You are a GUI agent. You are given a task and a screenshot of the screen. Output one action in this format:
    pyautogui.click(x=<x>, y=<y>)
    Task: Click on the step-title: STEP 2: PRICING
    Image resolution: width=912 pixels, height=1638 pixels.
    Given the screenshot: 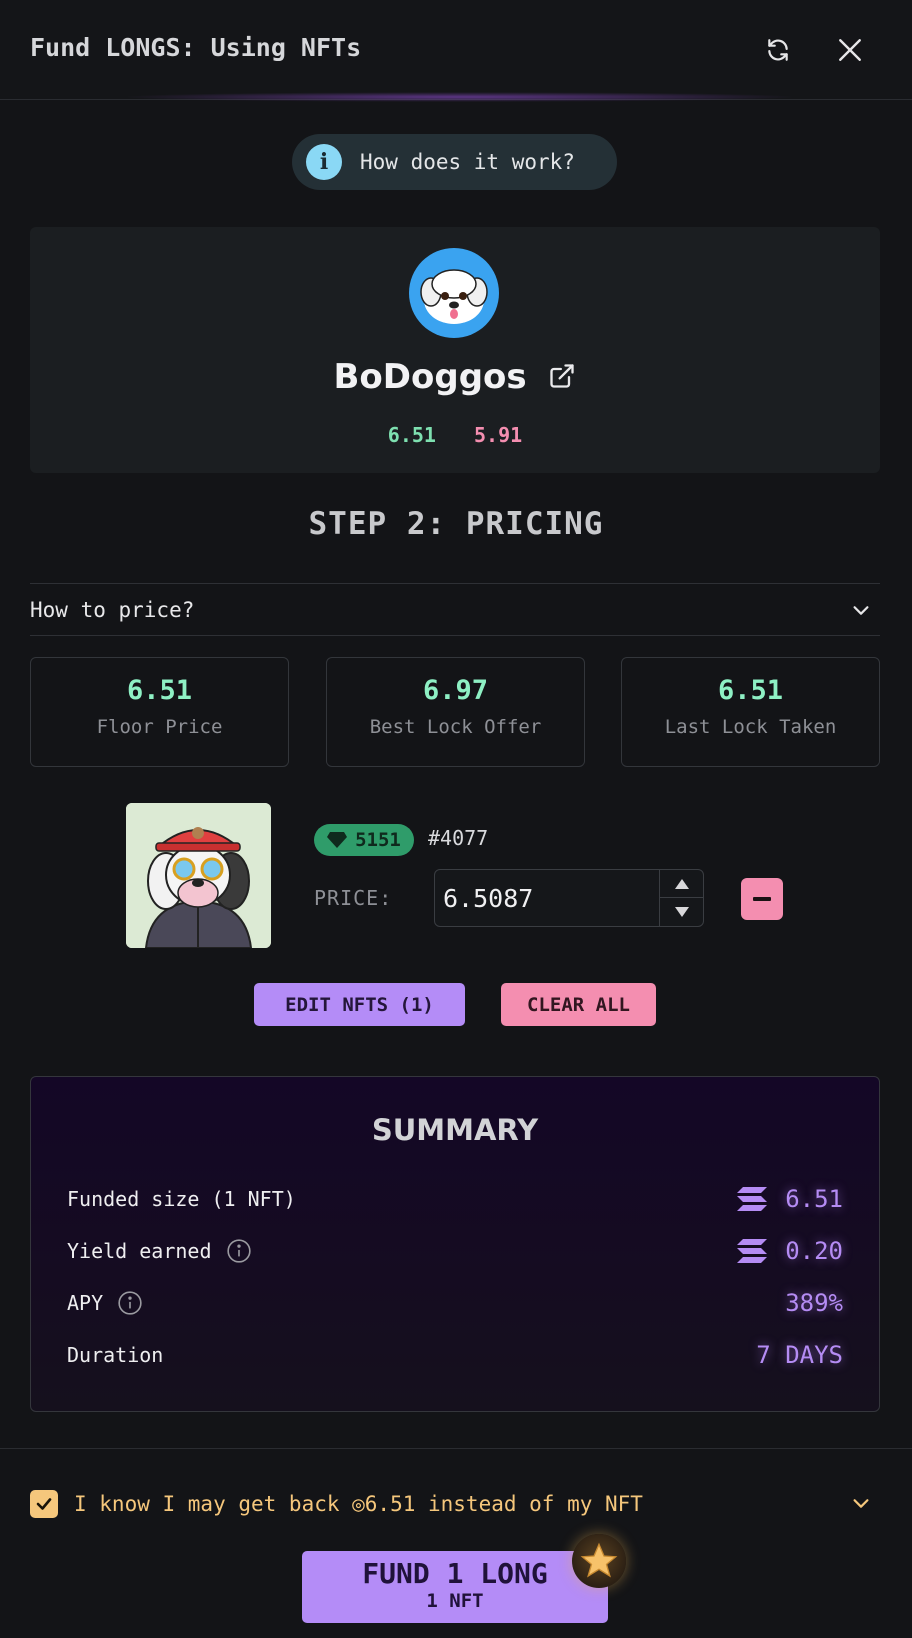 What is the action you would take?
    pyautogui.click(x=456, y=524)
    